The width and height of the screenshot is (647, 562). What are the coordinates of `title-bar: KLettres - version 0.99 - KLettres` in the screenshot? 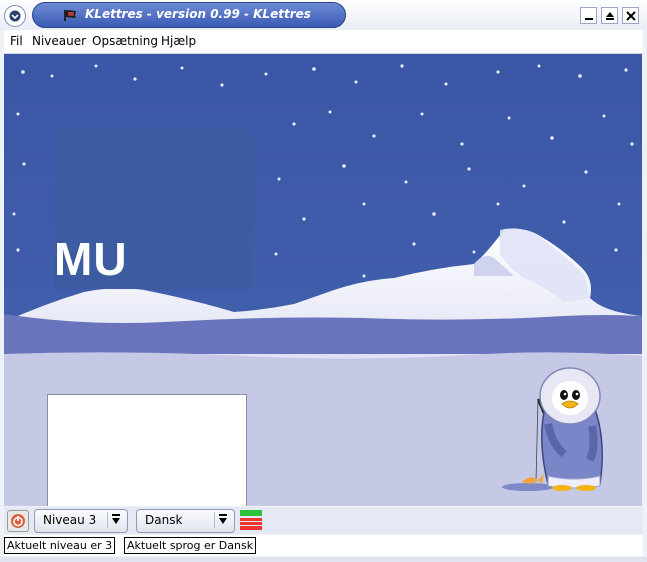 It's located at (323, 15).